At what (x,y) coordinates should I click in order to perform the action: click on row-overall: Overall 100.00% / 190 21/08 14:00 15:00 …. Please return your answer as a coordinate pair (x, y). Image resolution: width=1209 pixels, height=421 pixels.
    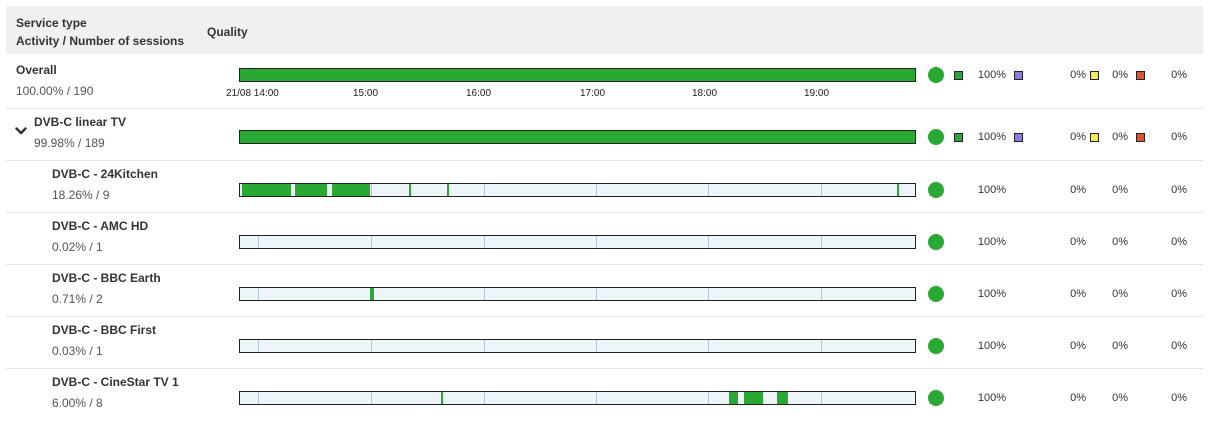
    Looking at the image, I should click on (604, 83).